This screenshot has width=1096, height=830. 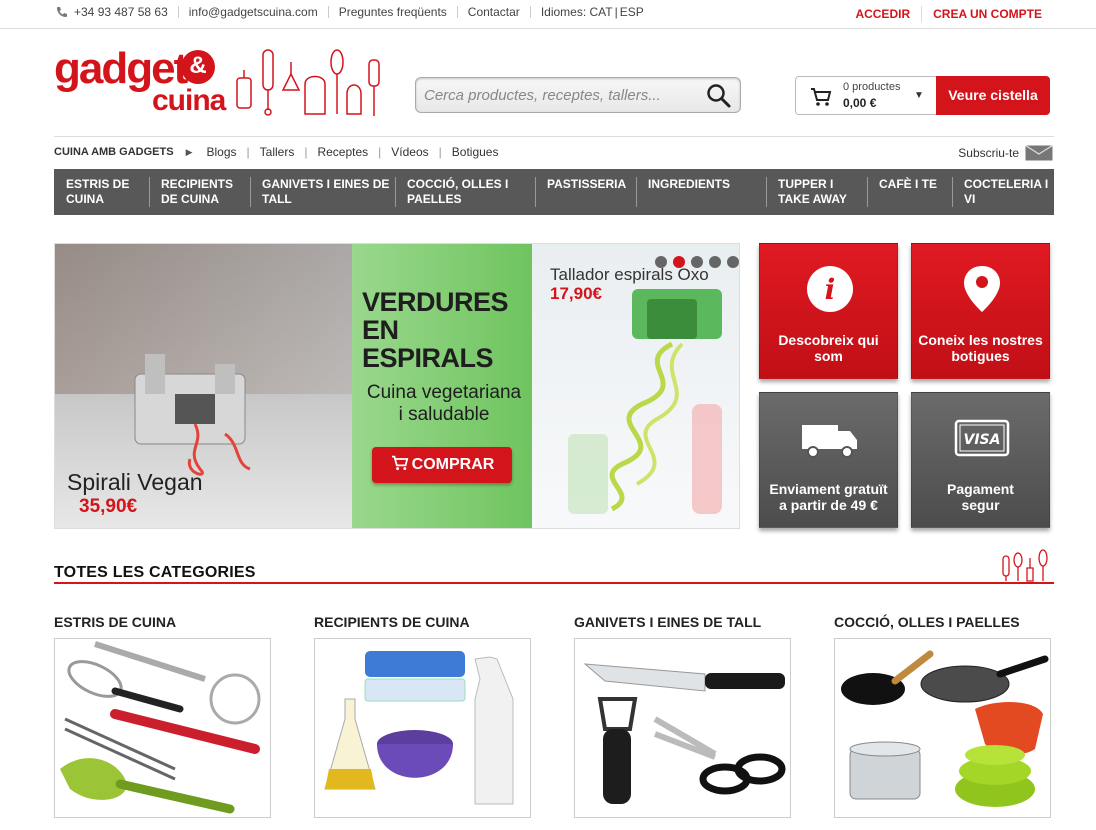 What do you see at coordinates (601, 12) in the screenshot?
I see `language-cat: CAT` at bounding box center [601, 12].